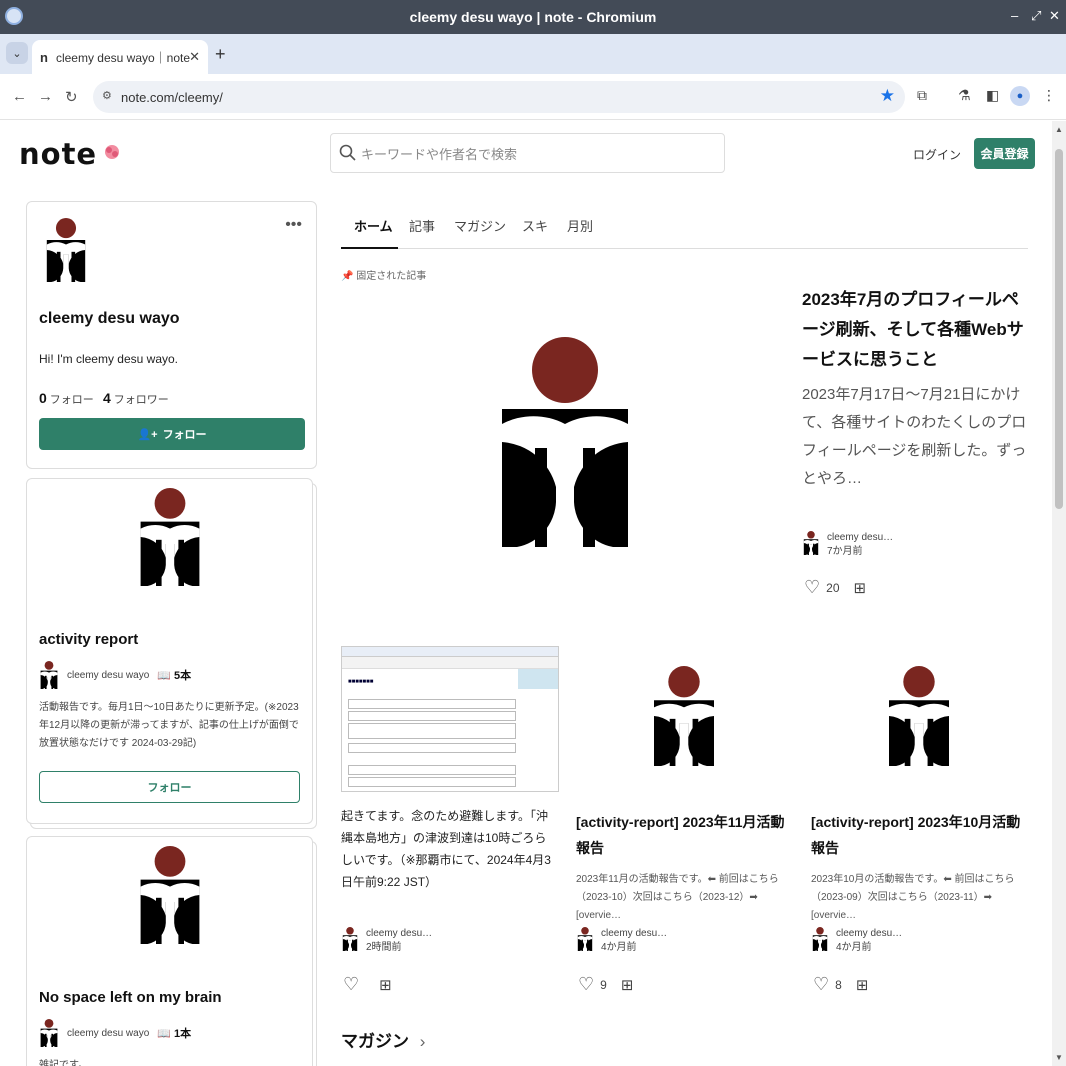 This screenshot has height=1066, width=1066. What do you see at coordinates (182, 1034) in the screenshot?
I see `article-count: 1本` at bounding box center [182, 1034].